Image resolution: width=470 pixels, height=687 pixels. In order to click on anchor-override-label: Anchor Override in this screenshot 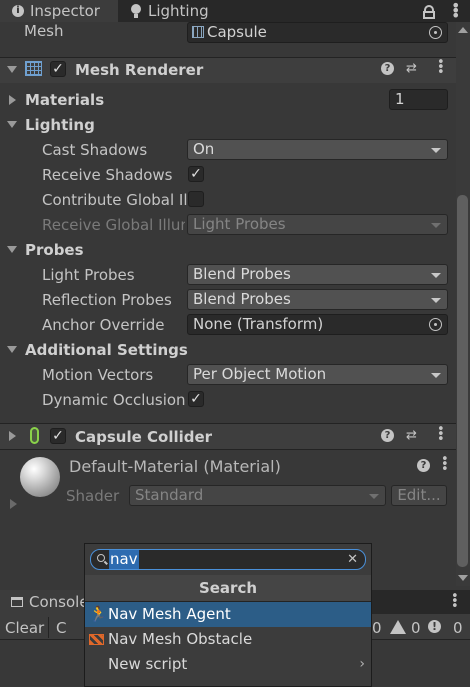, I will do `click(103, 325)`.